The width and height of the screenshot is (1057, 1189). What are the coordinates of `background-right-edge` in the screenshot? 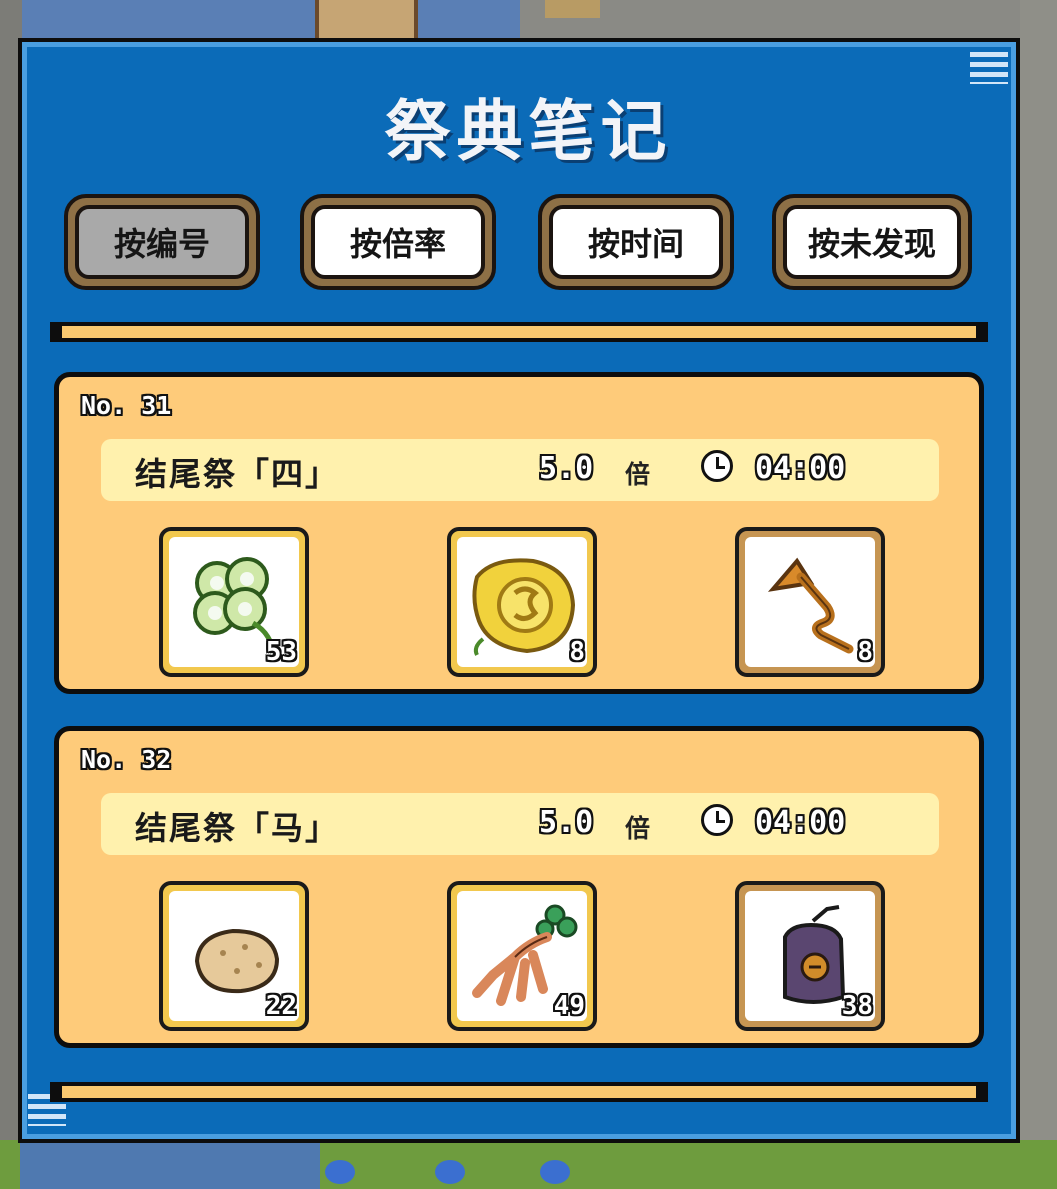 It's located at (1038, 594).